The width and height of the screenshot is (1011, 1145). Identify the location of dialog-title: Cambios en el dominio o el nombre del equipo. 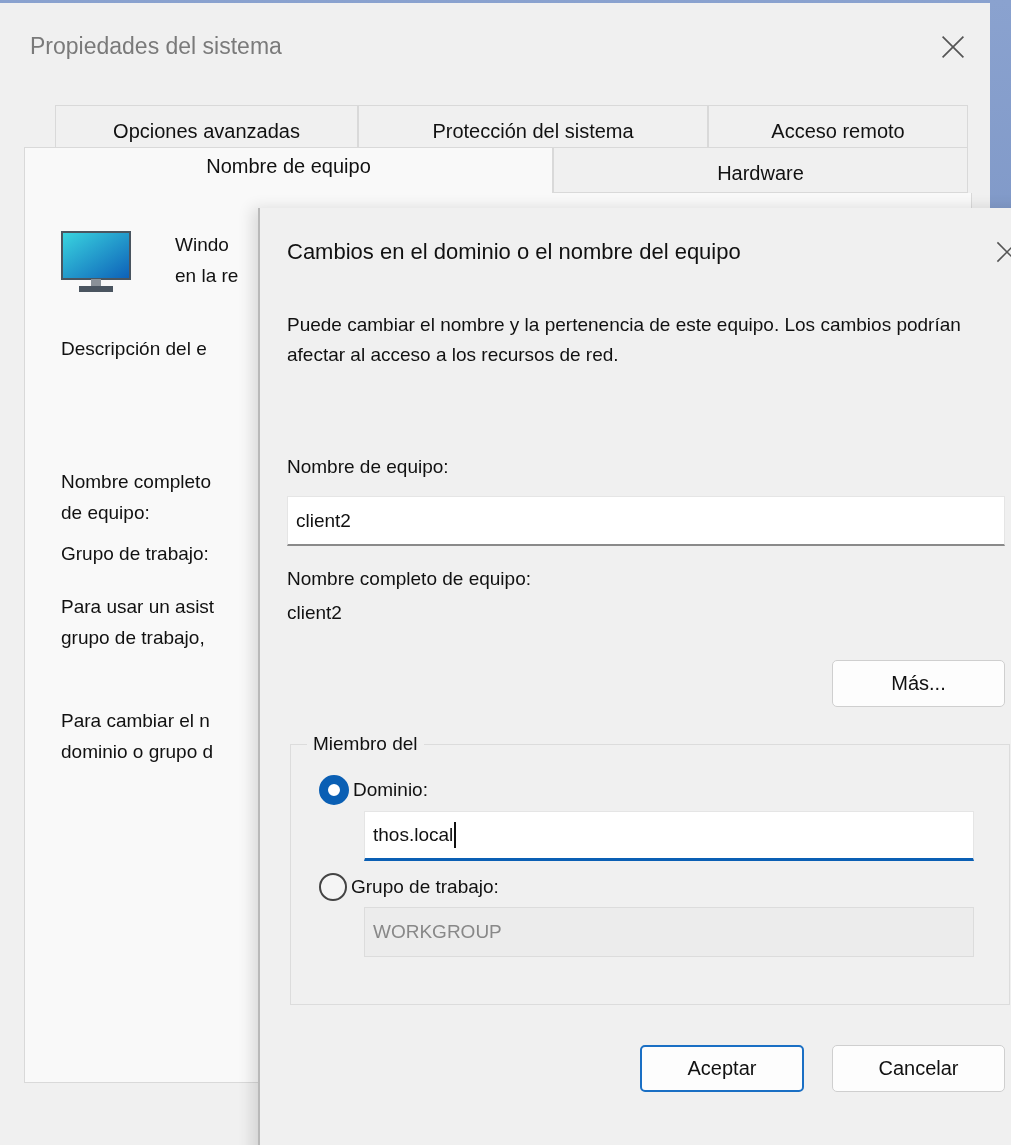
(514, 252).